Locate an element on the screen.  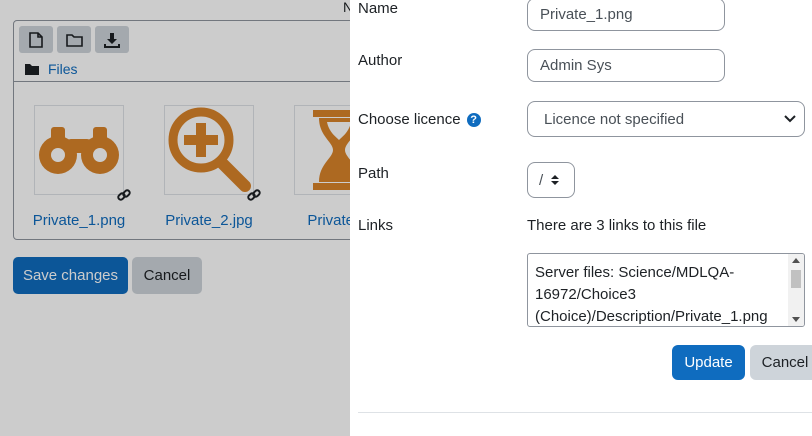
scrollbar-thumb is located at coordinates (796, 279).